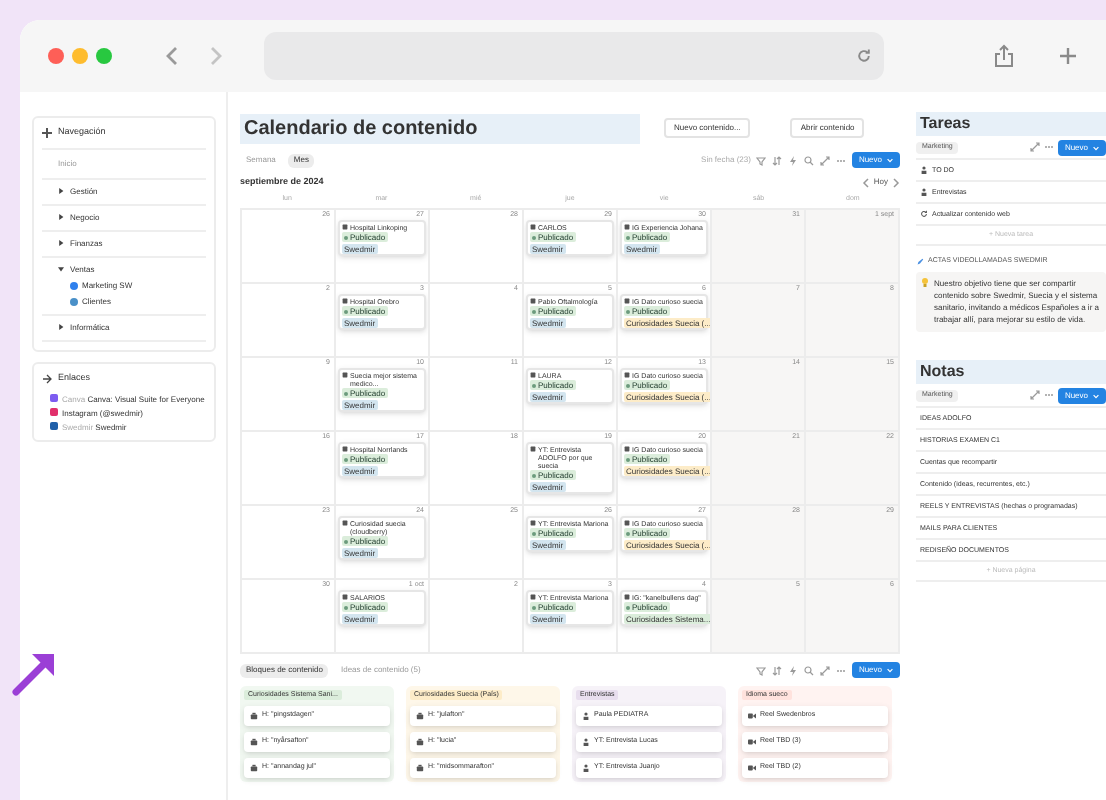 The image size is (1106, 800). Describe the element at coordinates (1011, 372) in the screenshot. I see `section-heading: Notas` at that location.